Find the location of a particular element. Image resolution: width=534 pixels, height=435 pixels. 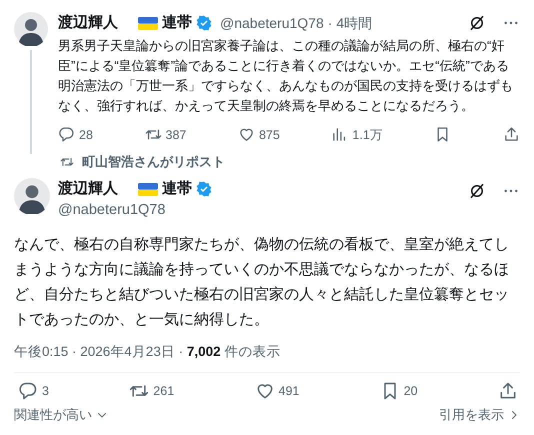

sort-dropdown: 関連性が高い is located at coordinates (61, 415).